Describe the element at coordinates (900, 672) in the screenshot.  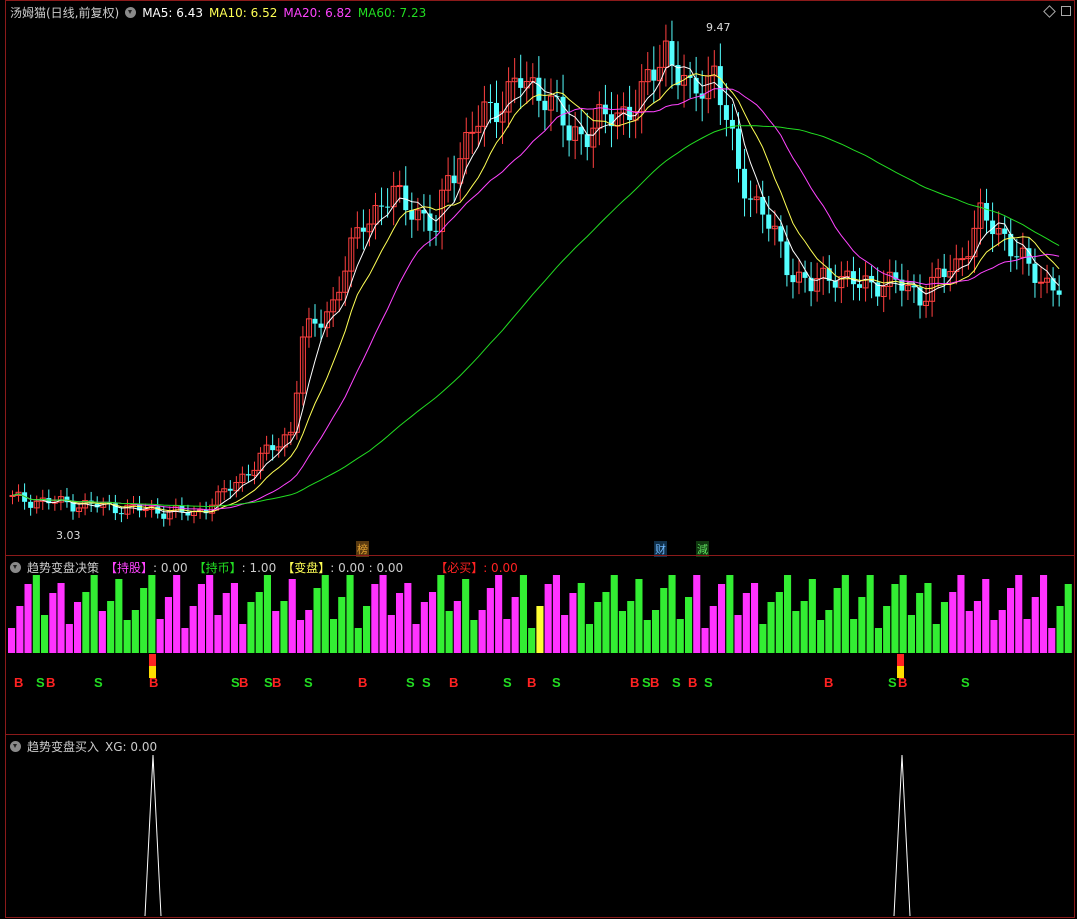
I see `must-buy-marker` at that location.